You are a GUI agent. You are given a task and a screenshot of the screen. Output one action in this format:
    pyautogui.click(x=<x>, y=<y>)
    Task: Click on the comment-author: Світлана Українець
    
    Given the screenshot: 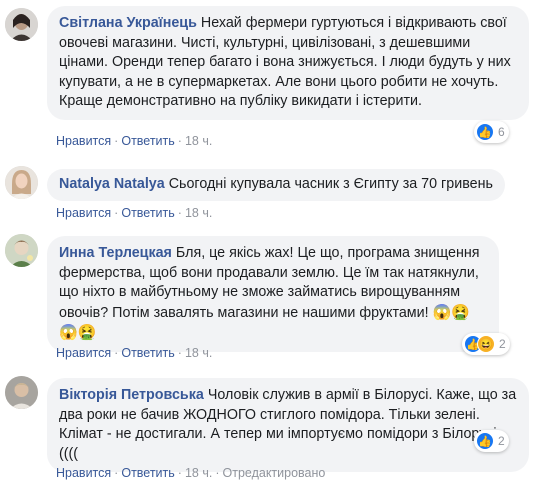 What is the action you would take?
    pyautogui.click(x=128, y=23)
    